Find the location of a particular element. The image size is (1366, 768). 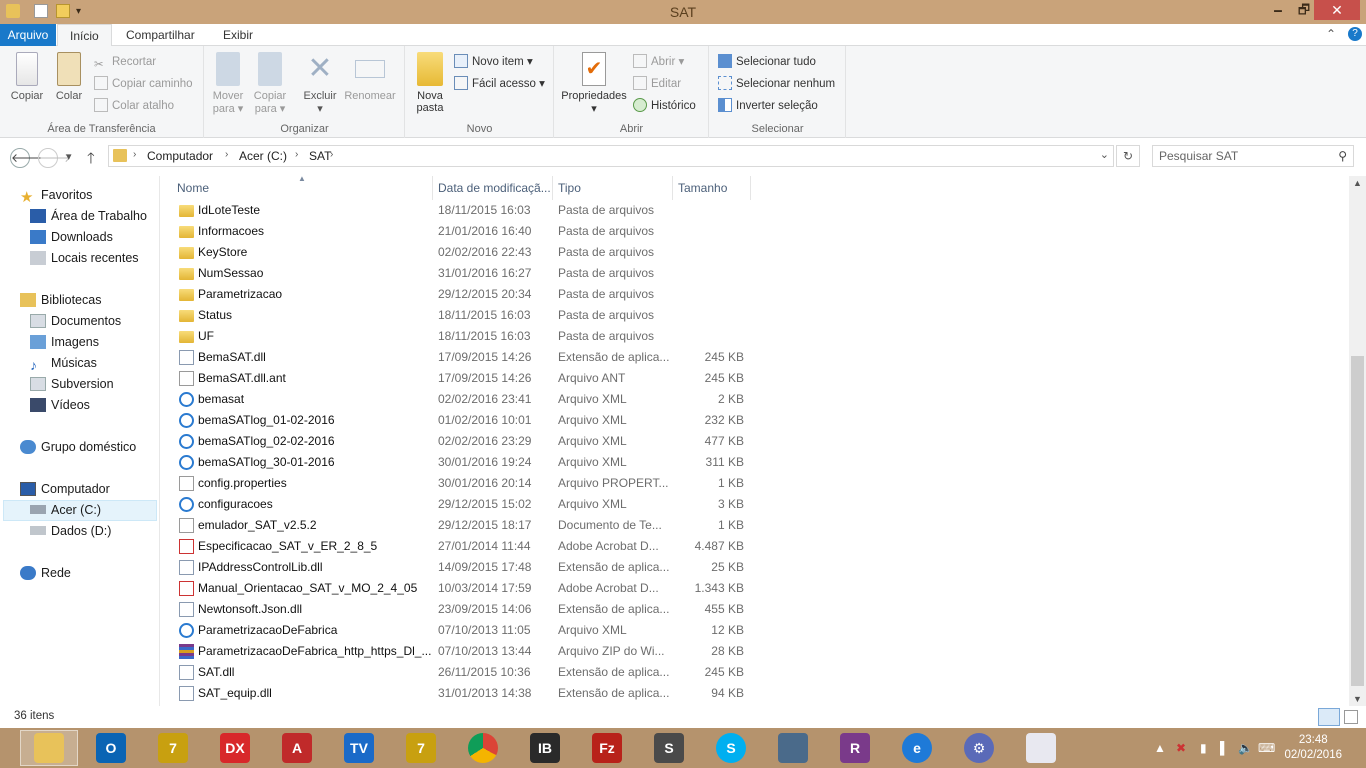

nav-imagens: Imagens is located at coordinates (64, 342).